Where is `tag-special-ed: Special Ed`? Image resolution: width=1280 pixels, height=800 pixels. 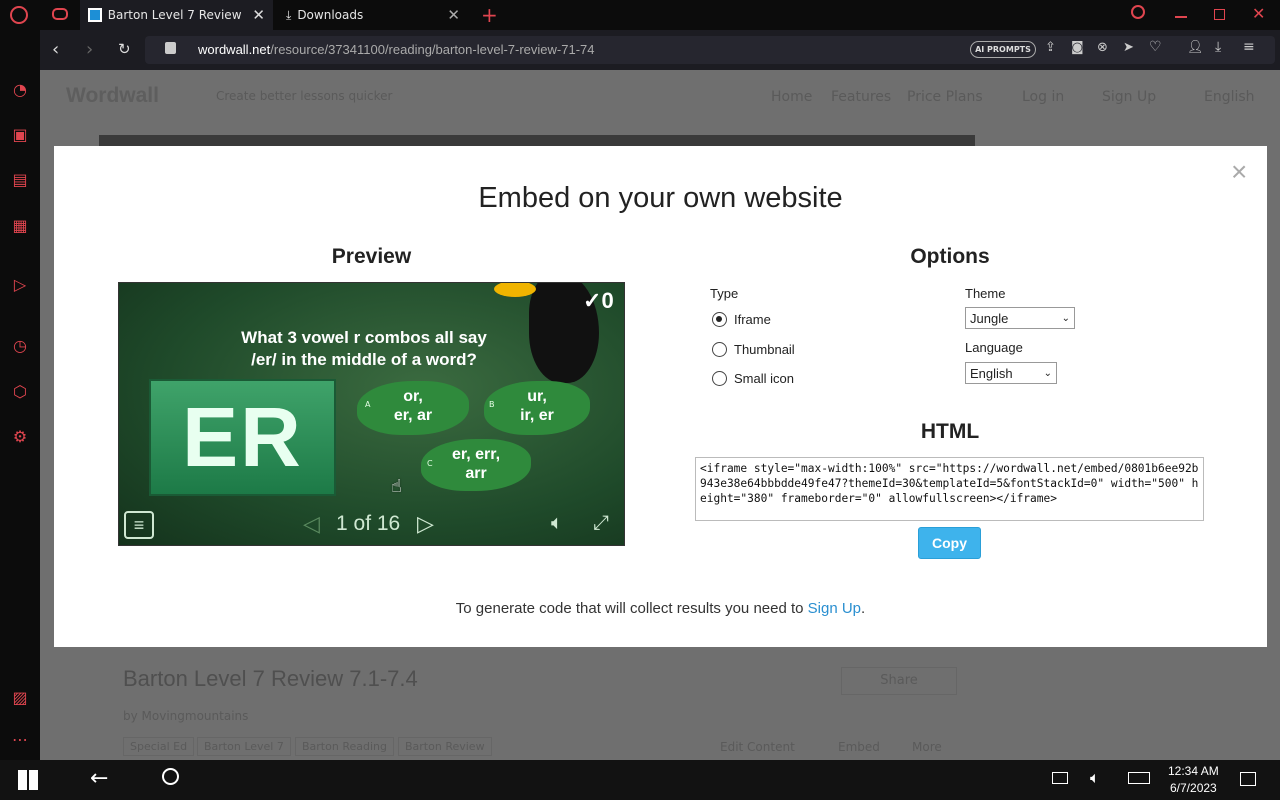 tag-special-ed: Special Ed is located at coordinates (159, 746).